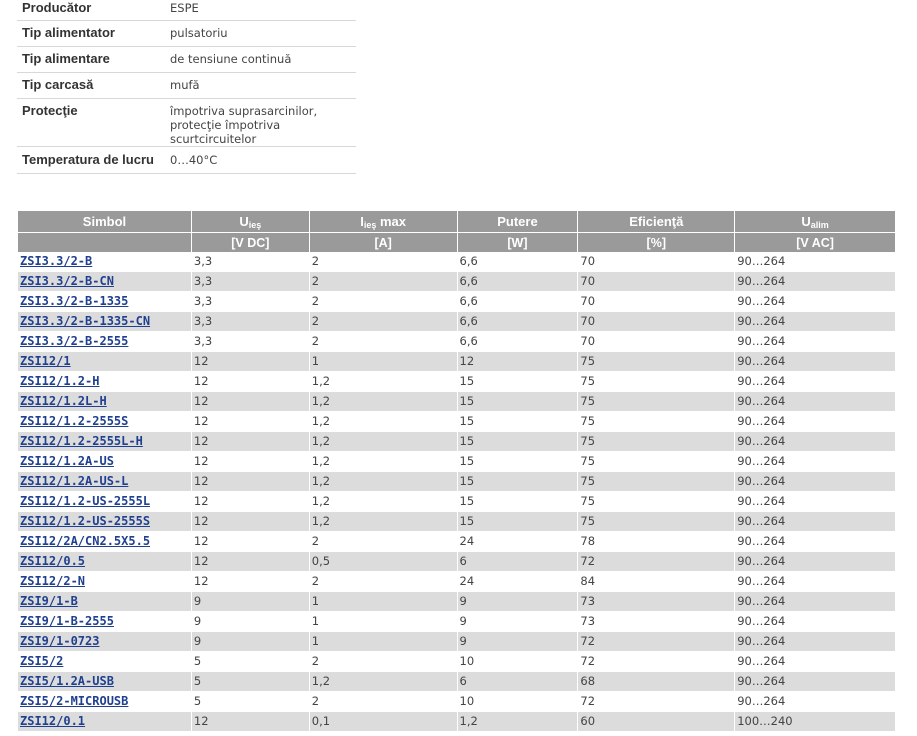 The height and width of the screenshot is (736, 917). What do you see at coordinates (456, 361) in the screenshot?
I see `table-row: ZSI12/1 12 1 12 75 90…264` at bounding box center [456, 361].